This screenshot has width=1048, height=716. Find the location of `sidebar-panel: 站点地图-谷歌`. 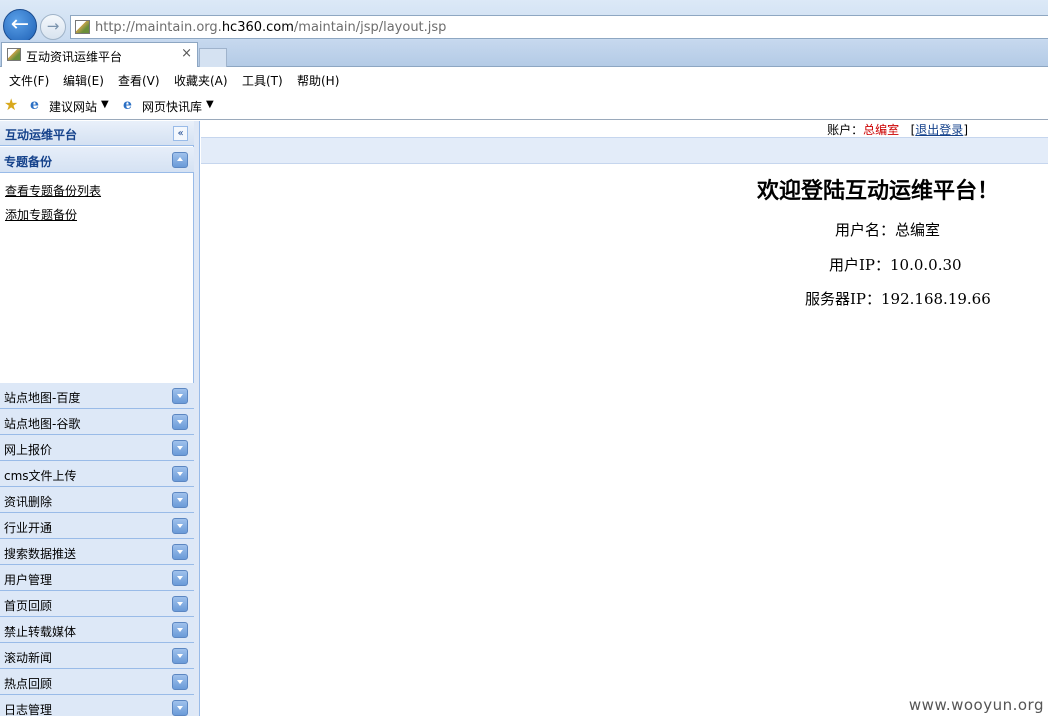

sidebar-panel: 站点地图-谷歌 is located at coordinates (97, 422).